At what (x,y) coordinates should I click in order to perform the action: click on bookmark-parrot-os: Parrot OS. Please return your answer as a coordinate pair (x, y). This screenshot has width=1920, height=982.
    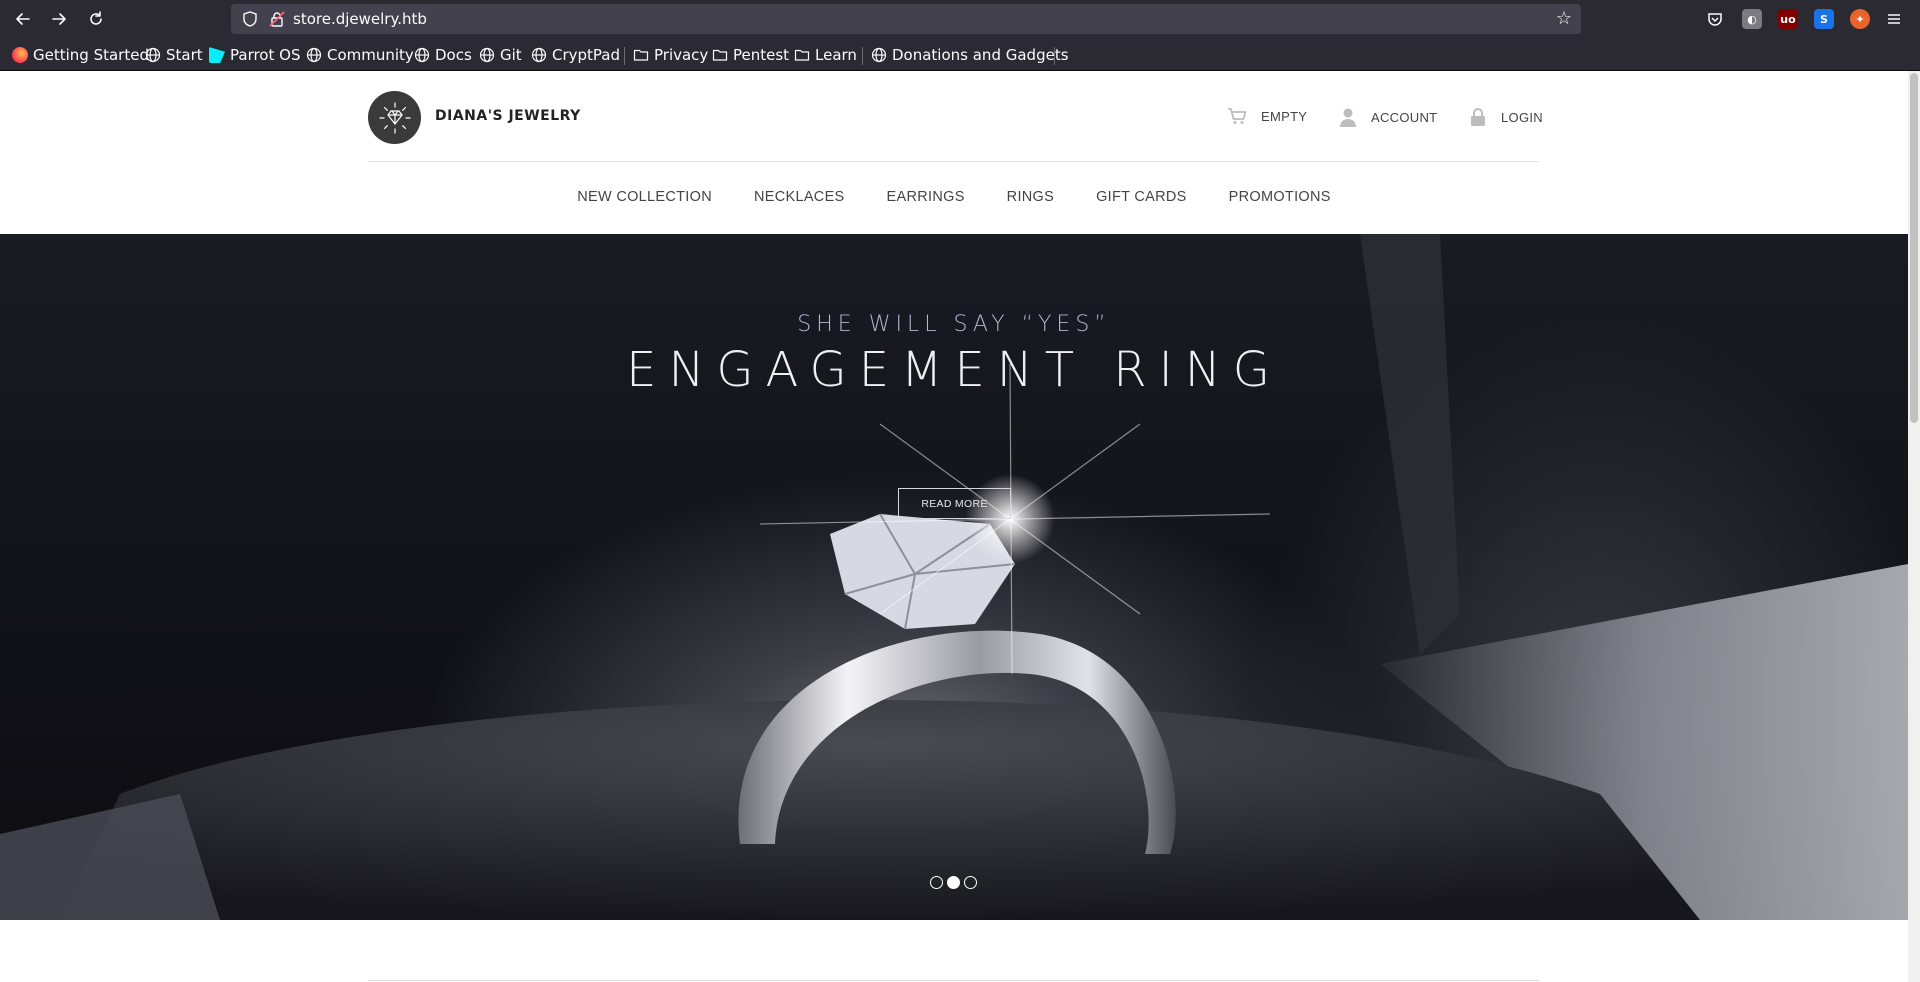
    Looking at the image, I should click on (254, 55).